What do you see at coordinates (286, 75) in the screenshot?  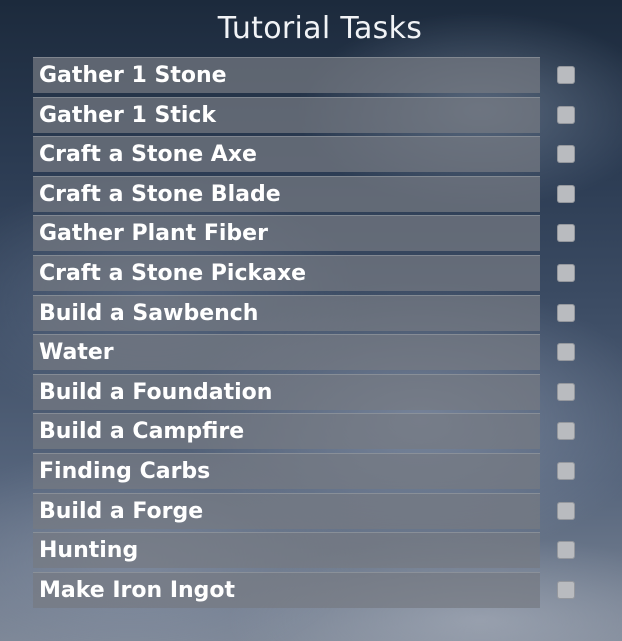 I see `task-bar: Gather 1 Stone` at bounding box center [286, 75].